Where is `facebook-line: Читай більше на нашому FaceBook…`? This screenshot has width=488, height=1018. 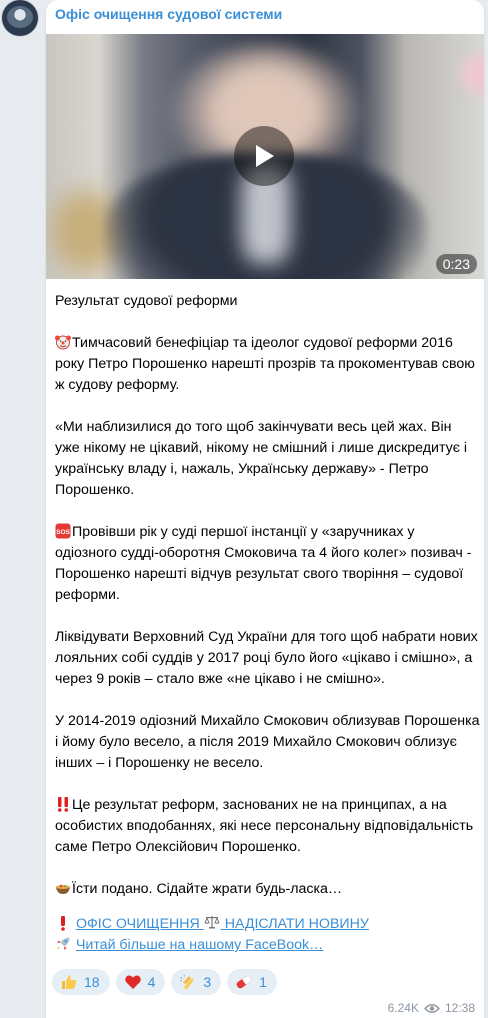
facebook-line: Читай більше на нашому FaceBook… is located at coordinates (267, 945).